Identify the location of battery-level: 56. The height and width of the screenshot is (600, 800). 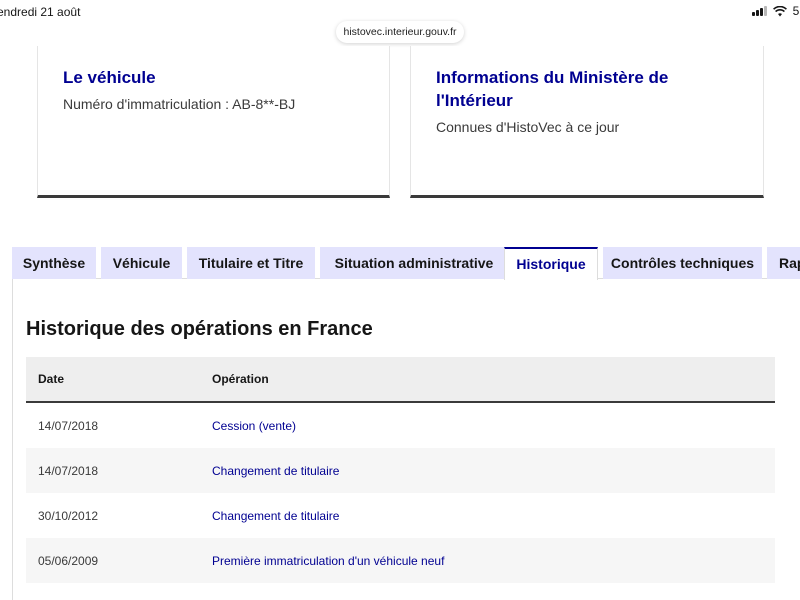
(796, 11).